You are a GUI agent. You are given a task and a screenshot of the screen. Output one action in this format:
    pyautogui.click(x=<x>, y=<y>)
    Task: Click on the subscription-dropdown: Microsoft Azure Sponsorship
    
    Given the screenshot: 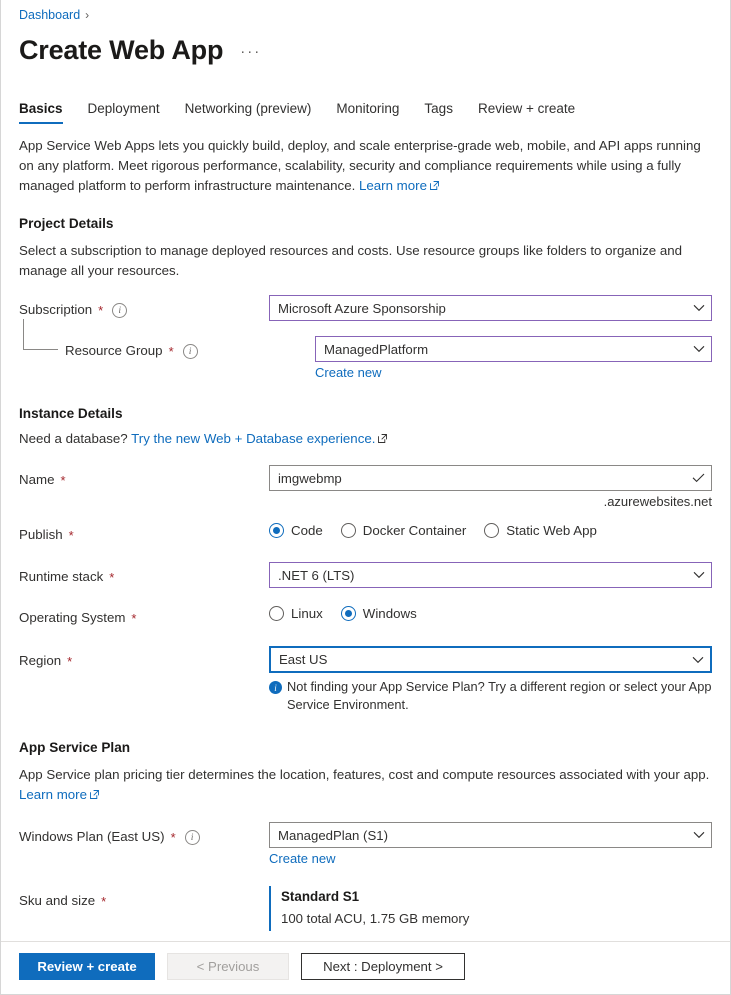 What is the action you would take?
    pyautogui.click(x=490, y=308)
    